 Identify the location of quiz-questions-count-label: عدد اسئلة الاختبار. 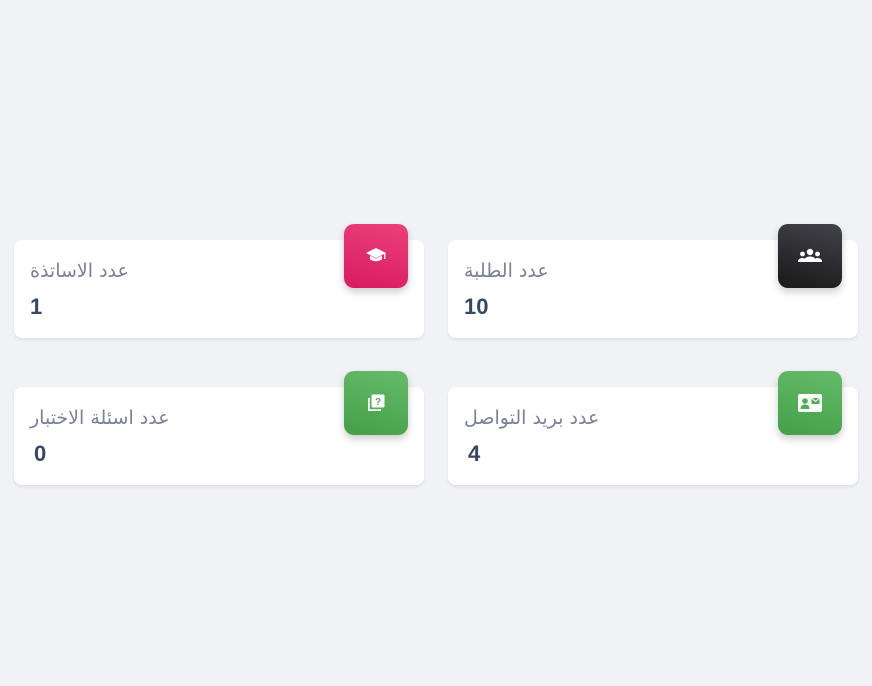
(100, 418).